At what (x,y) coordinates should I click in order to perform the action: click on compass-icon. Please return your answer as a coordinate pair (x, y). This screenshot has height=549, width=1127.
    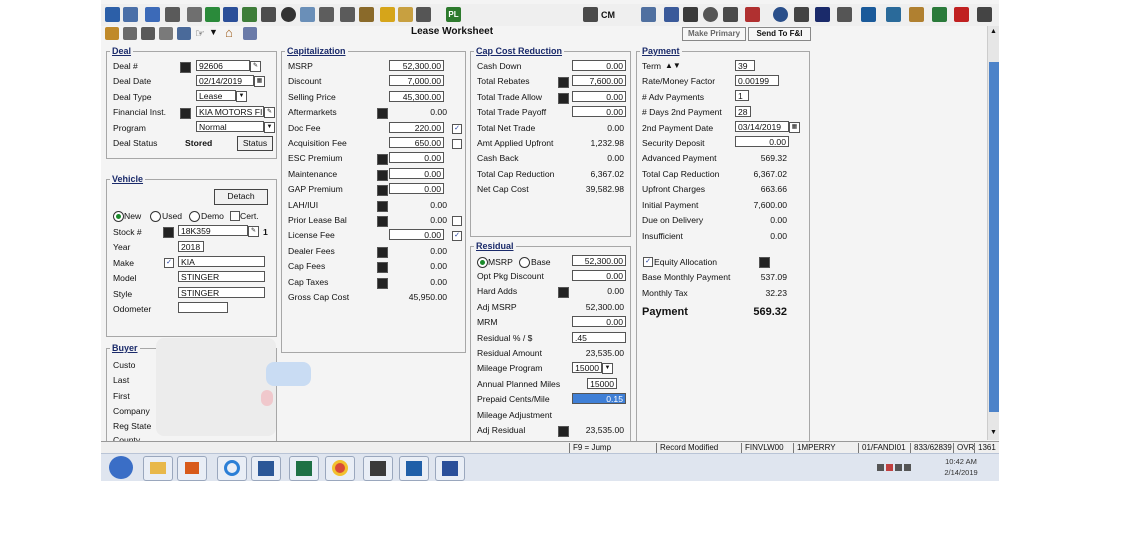
    Looking at the image, I should click on (801, 14).